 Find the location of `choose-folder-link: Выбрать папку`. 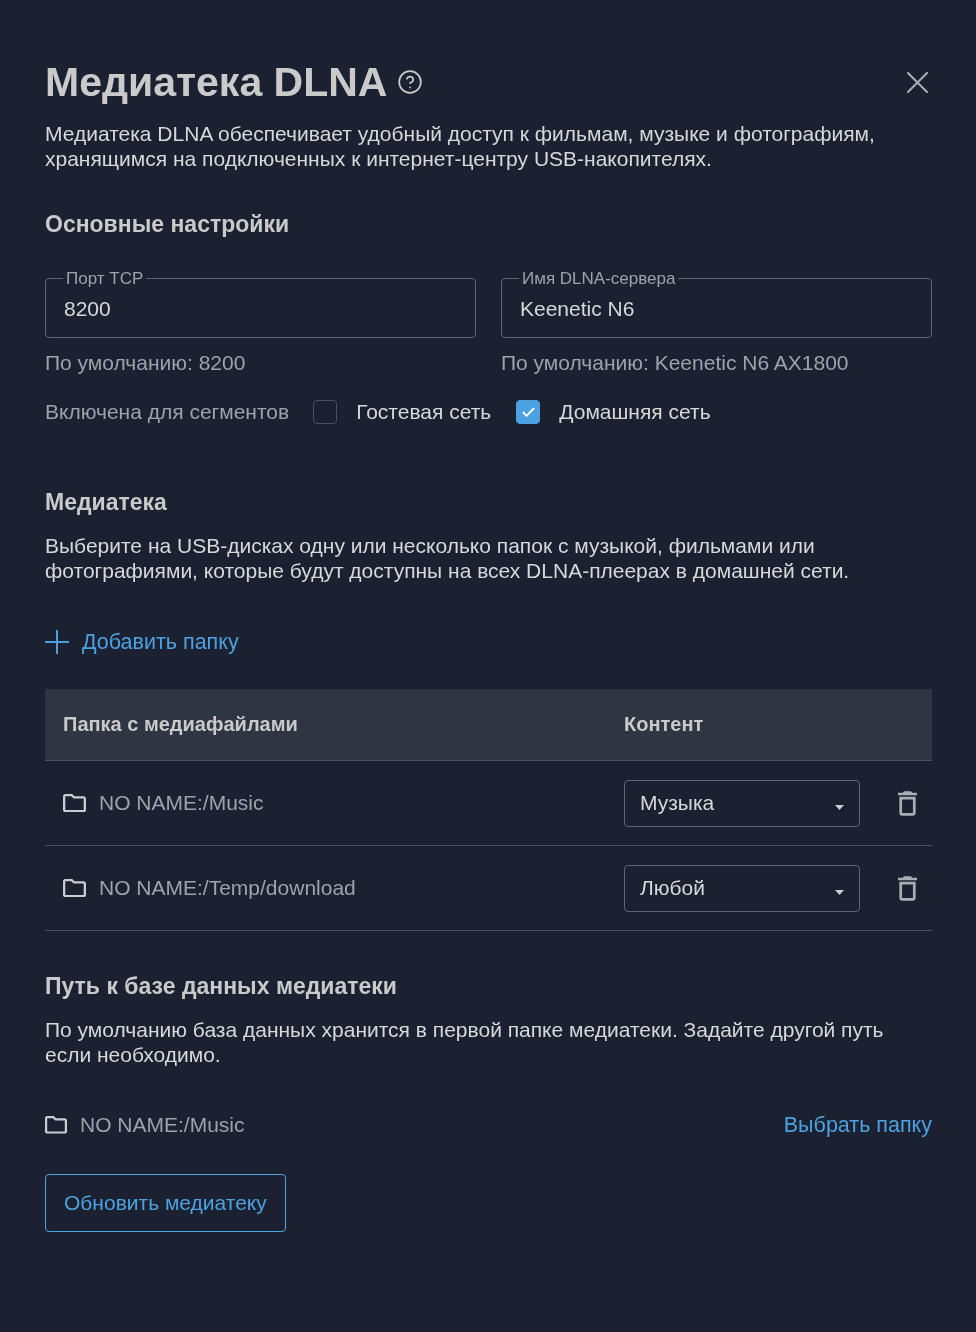

choose-folder-link: Выбрать папку is located at coordinates (857, 1125).